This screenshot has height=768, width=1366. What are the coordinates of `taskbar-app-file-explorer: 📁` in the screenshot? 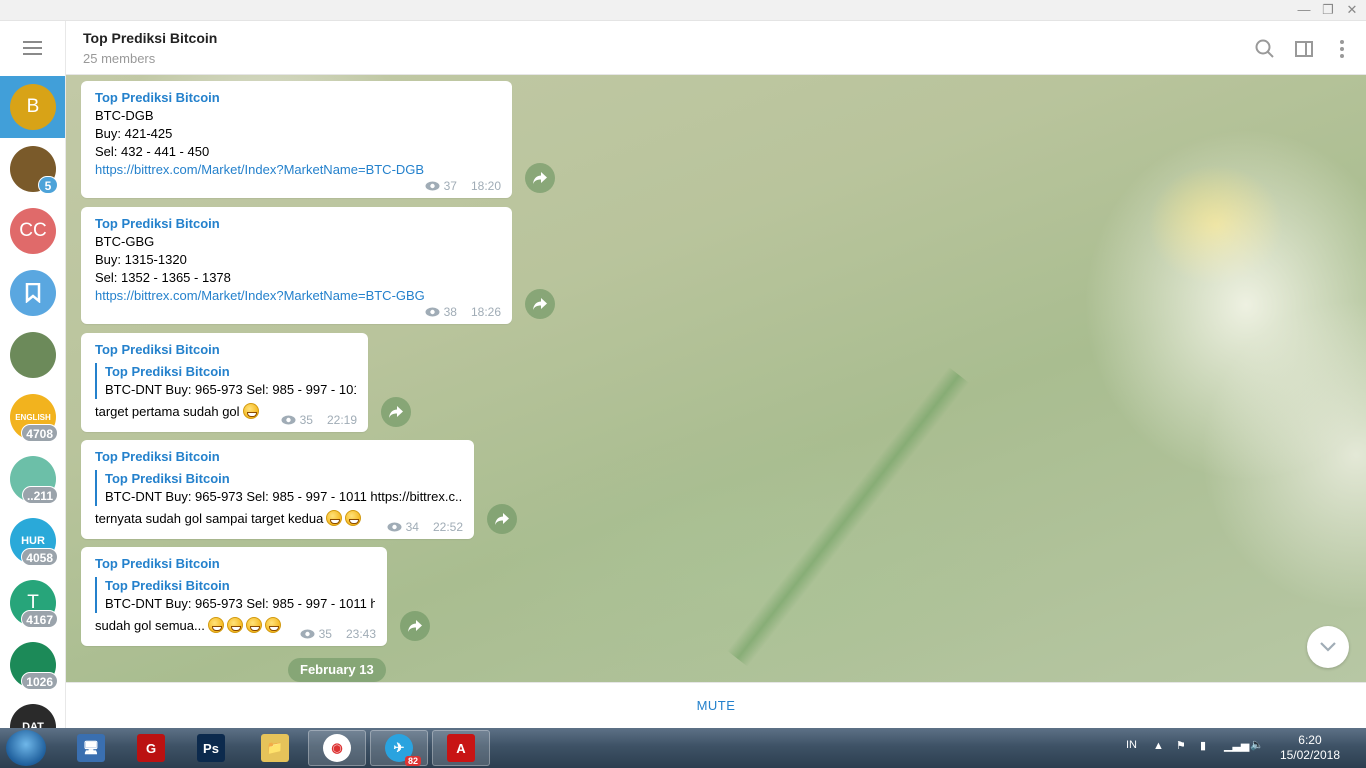 It's located at (275, 748).